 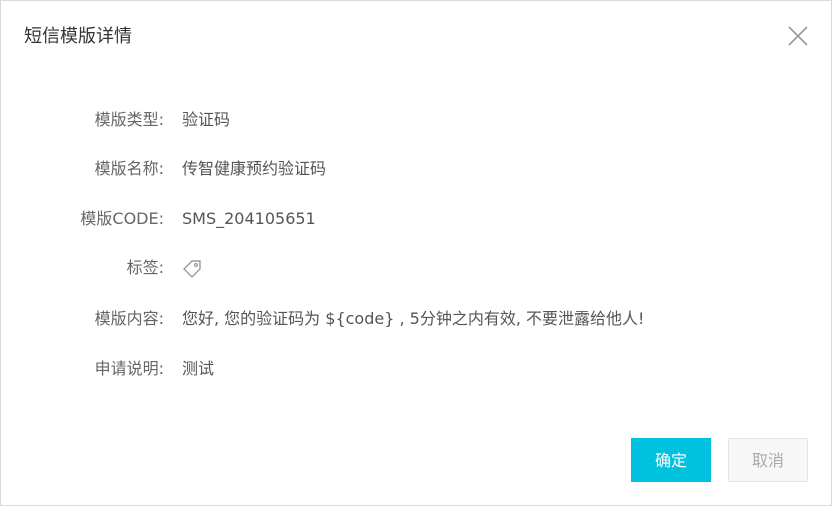 What do you see at coordinates (129, 318) in the screenshot?
I see `template-content-label: 模版内容:` at bounding box center [129, 318].